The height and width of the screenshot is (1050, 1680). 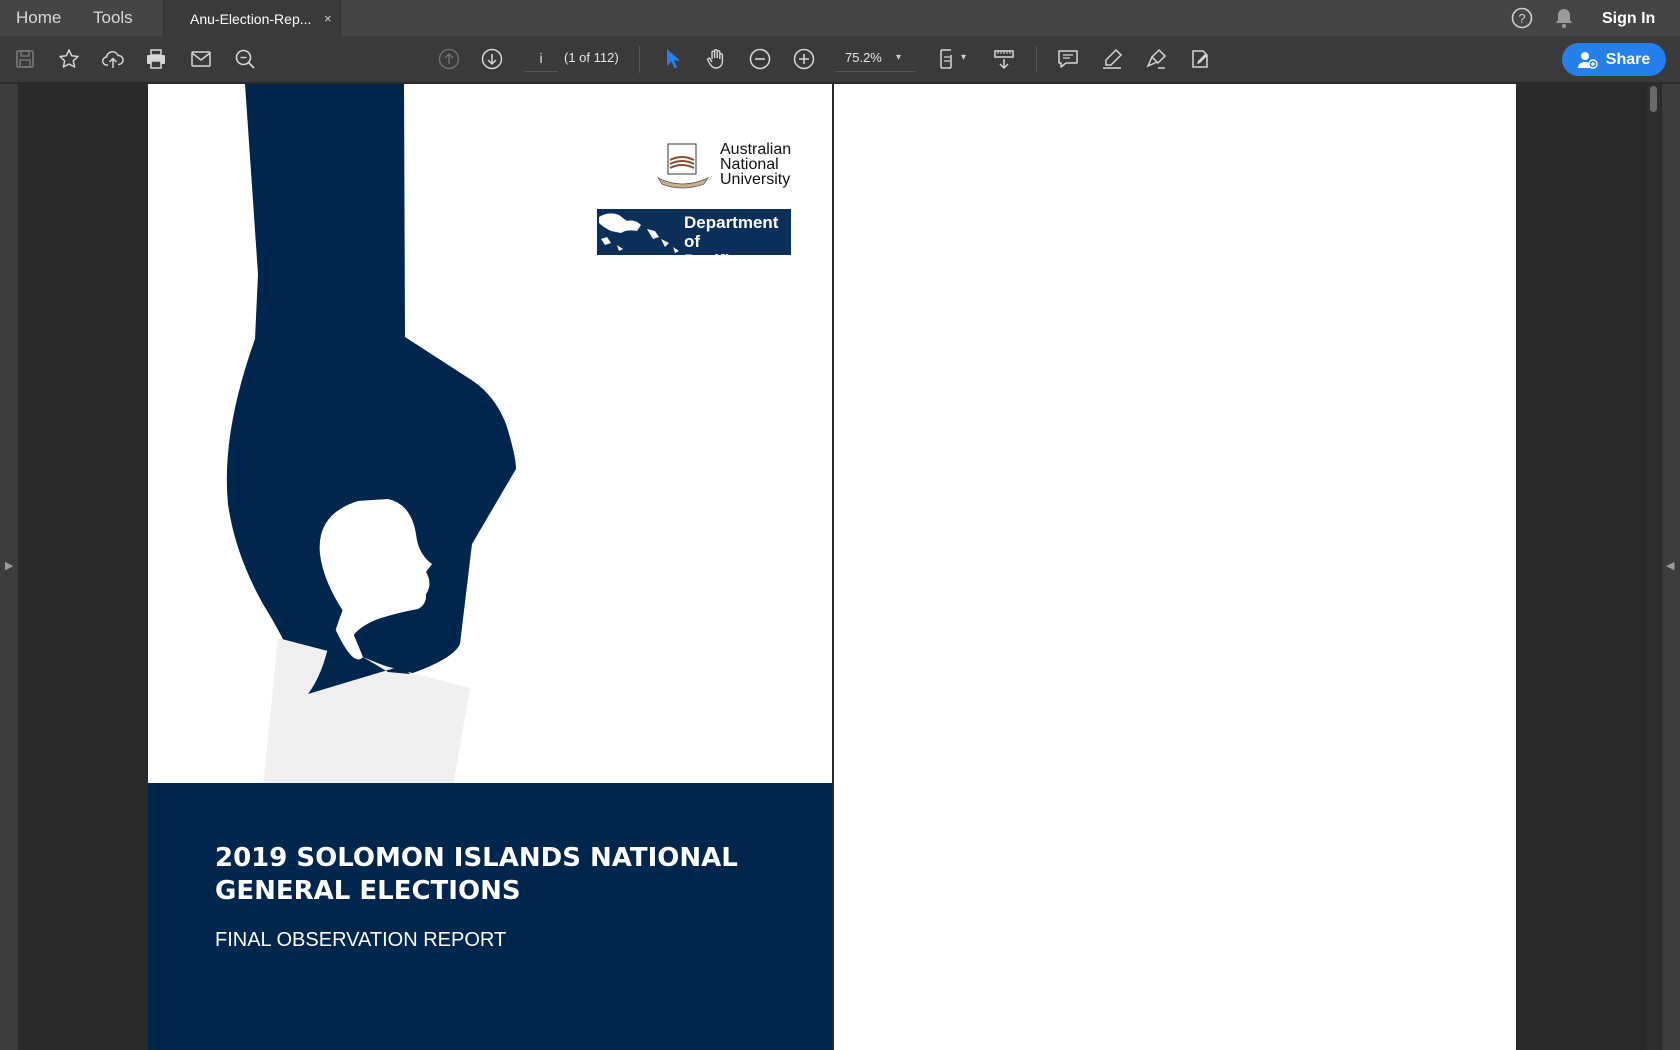 I want to click on zoom-out-icon, so click(x=760, y=59).